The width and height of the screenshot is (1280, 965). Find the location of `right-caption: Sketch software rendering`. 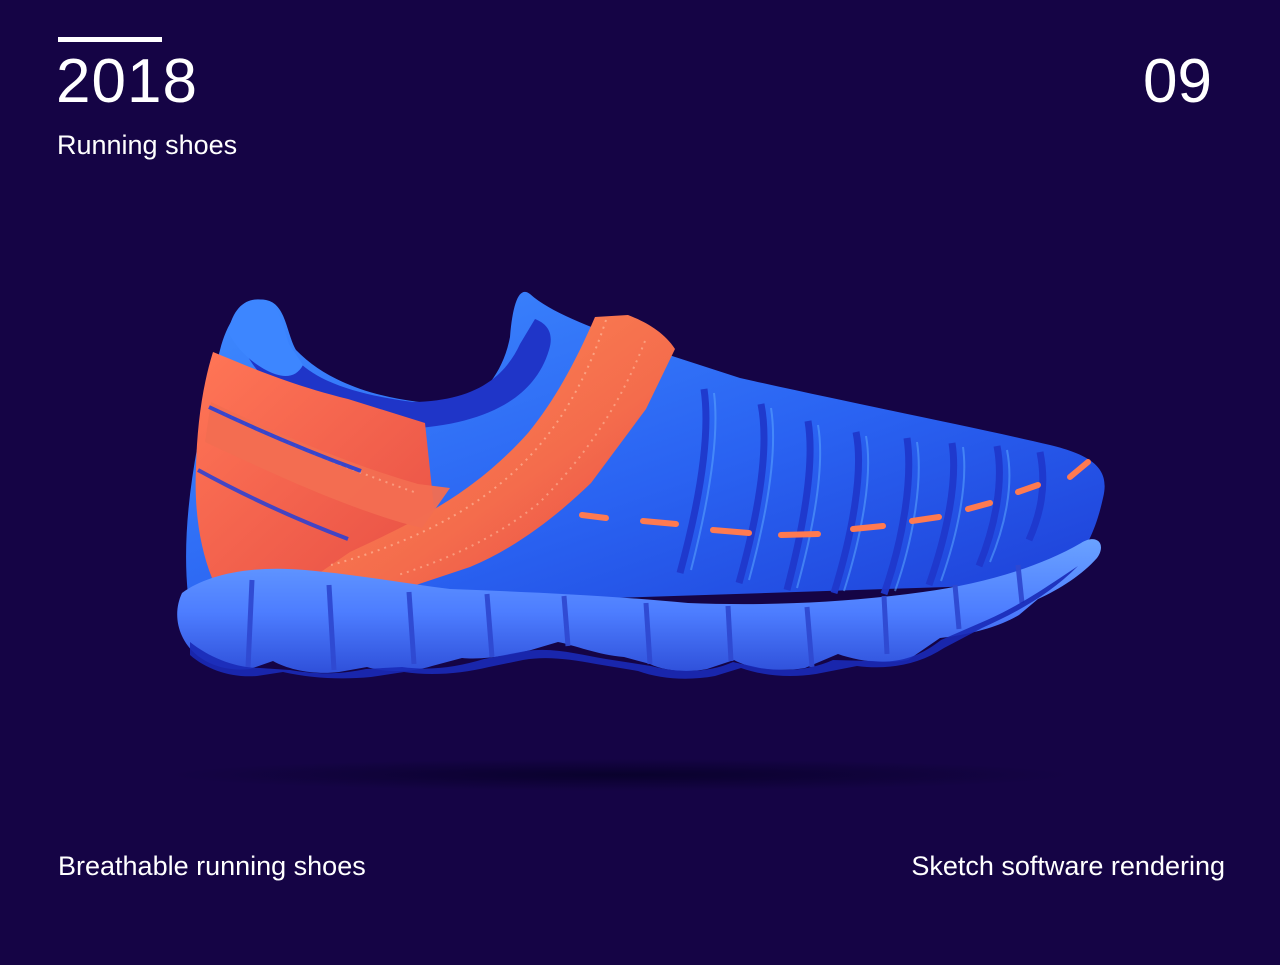

right-caption: Sketch software rendering is located at coordinates (1068, 866).